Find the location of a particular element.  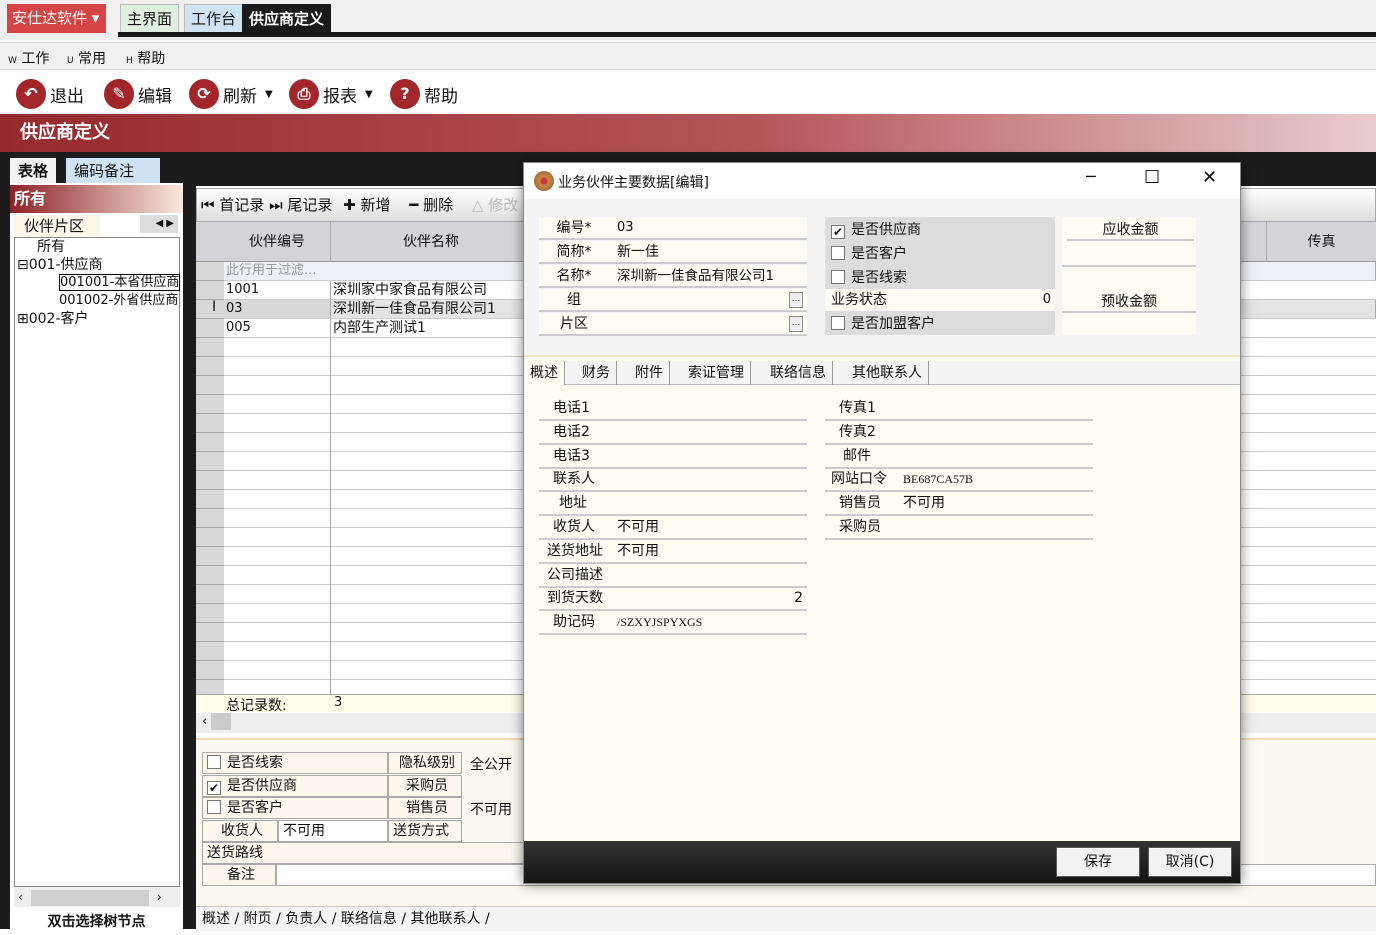

tab-workbench: 工作台 is located at coordinates (214, 18).